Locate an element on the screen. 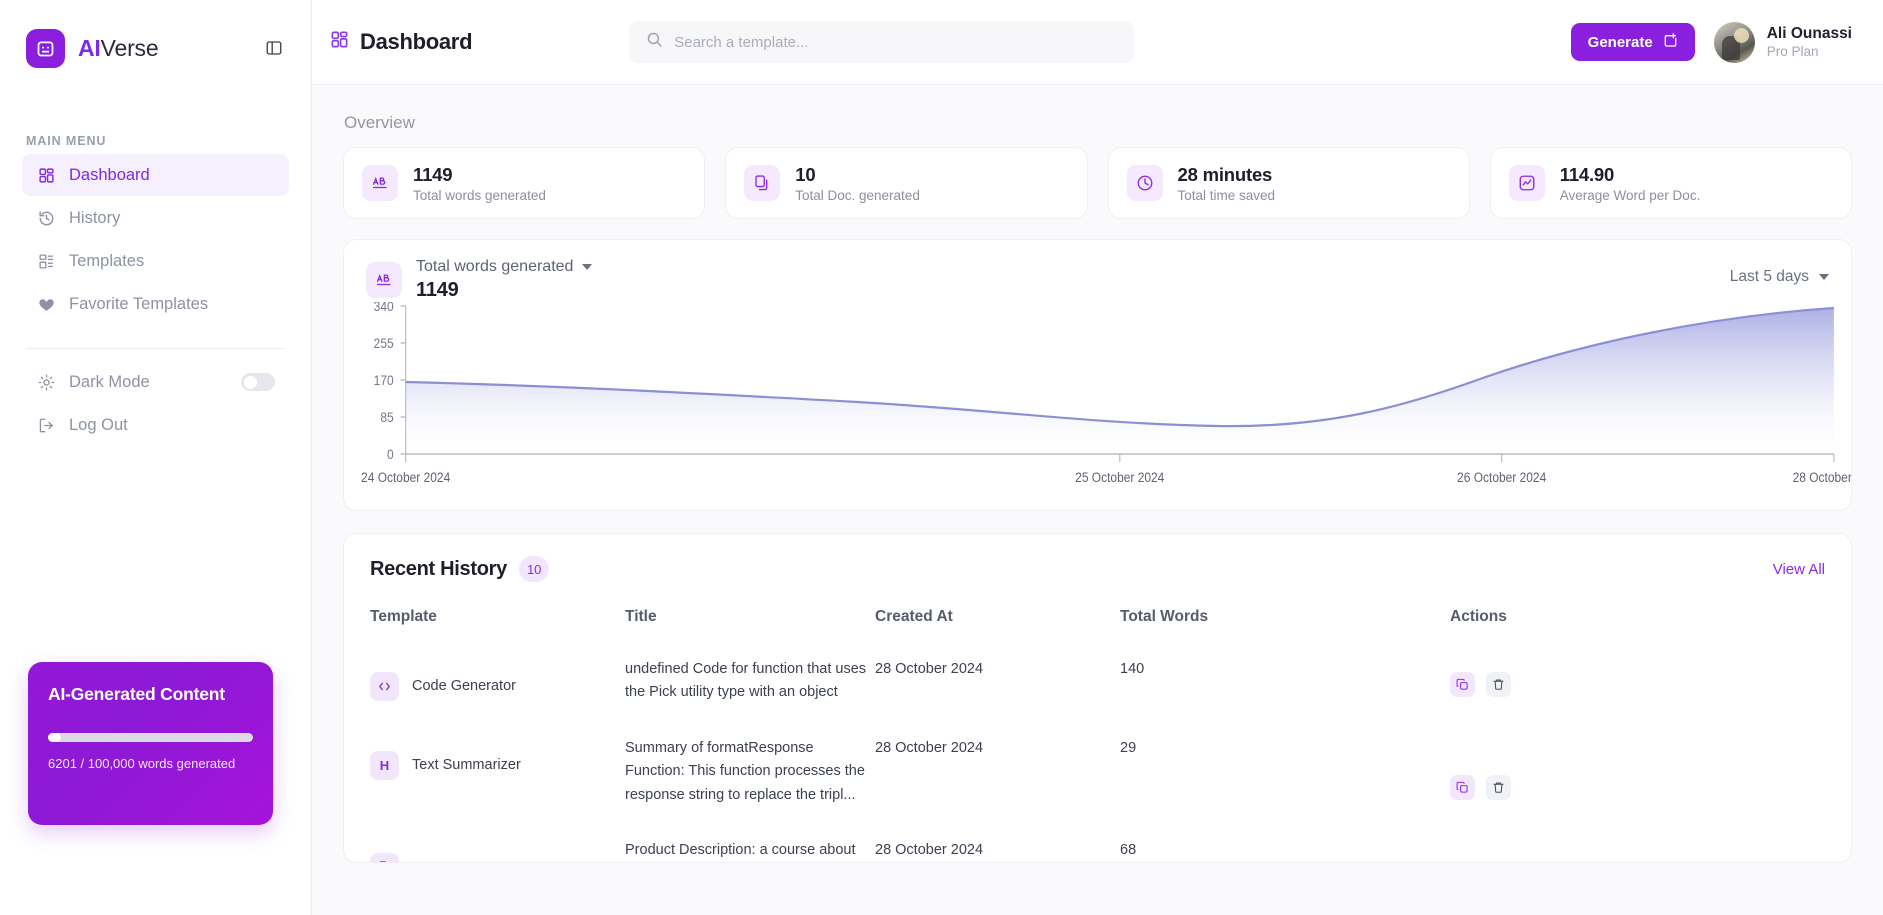  promo-progress-bar is located at coordinates (150, 737).